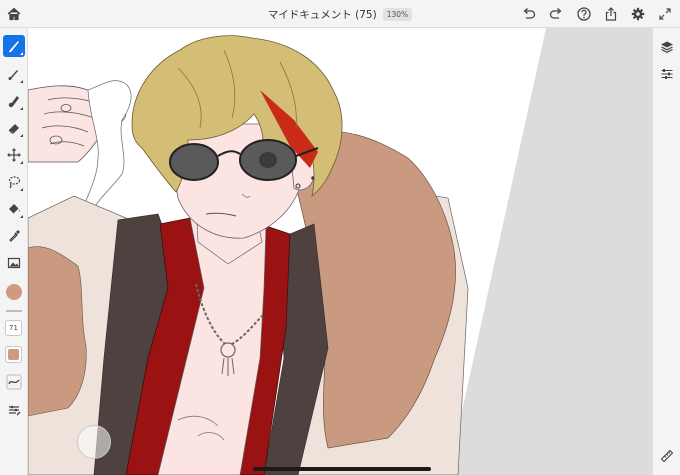  What do you see at coordinates (14, 182) in the screenshot?
I see `lasso-icon` at bounding box center [14, 182].